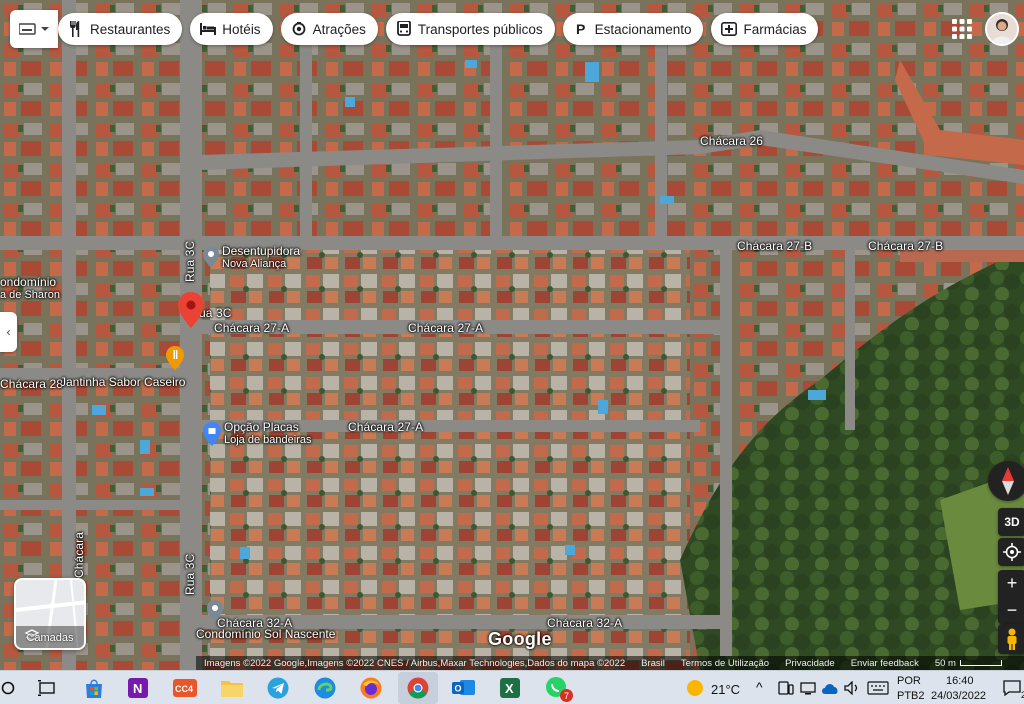  Describe the element at coordinates (241, 29) in the screenshot. I see `chip-label: Hotéis` at that location.